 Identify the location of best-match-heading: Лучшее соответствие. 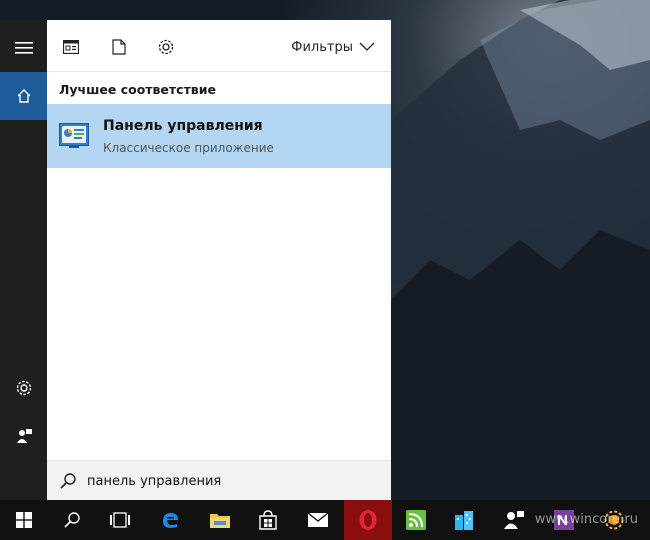
(137, 89).